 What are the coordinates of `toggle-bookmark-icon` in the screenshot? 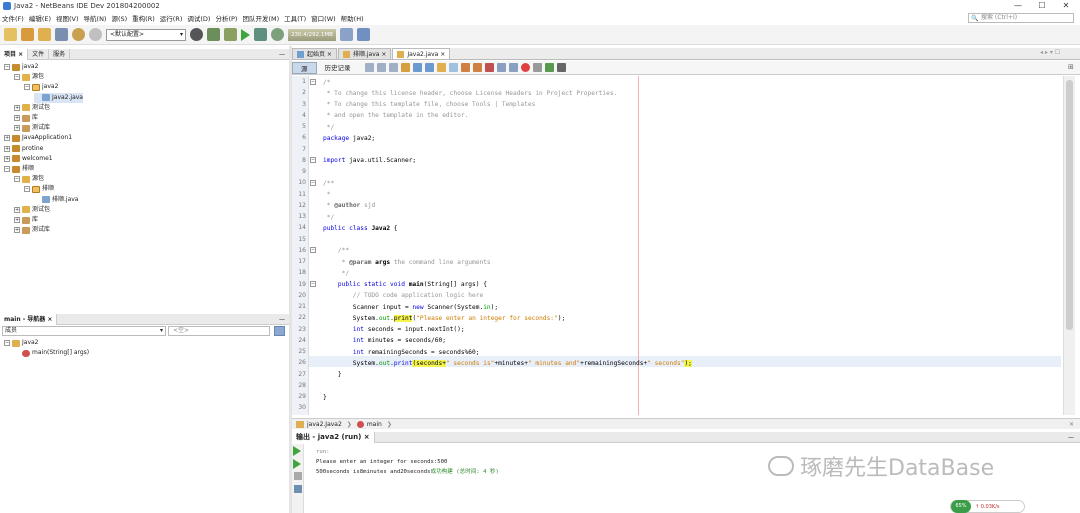 It's located at (489, 67).